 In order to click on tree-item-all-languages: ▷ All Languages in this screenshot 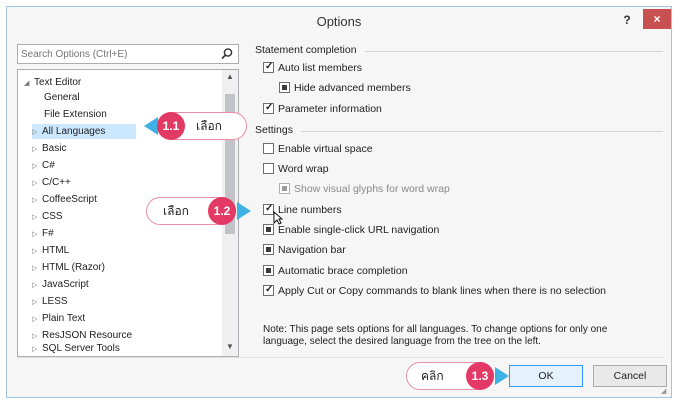, I will do `click(84, 131)`.